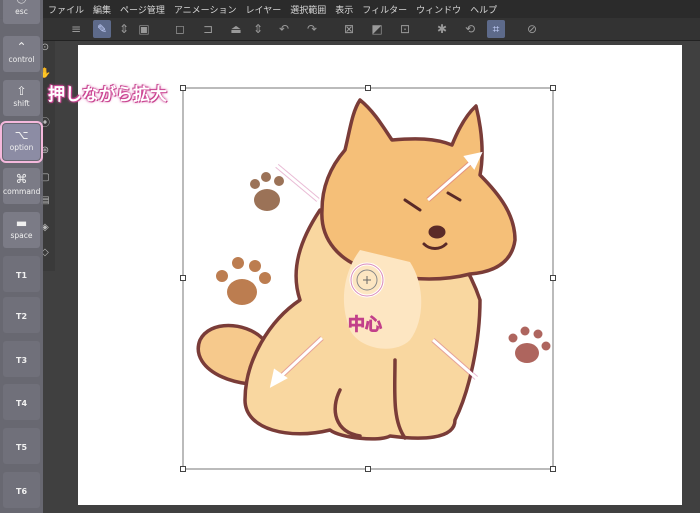  Describe the element at coordinates (21, 490) in the screenshot. I see `key-t6: T6` at that location.